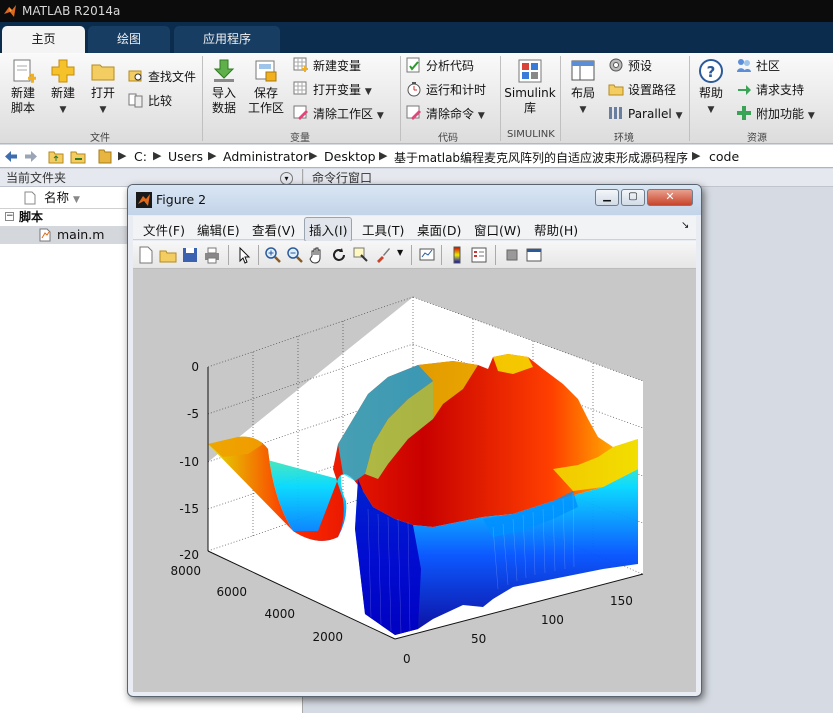  I want to click on import-icon, so click(224, 70).